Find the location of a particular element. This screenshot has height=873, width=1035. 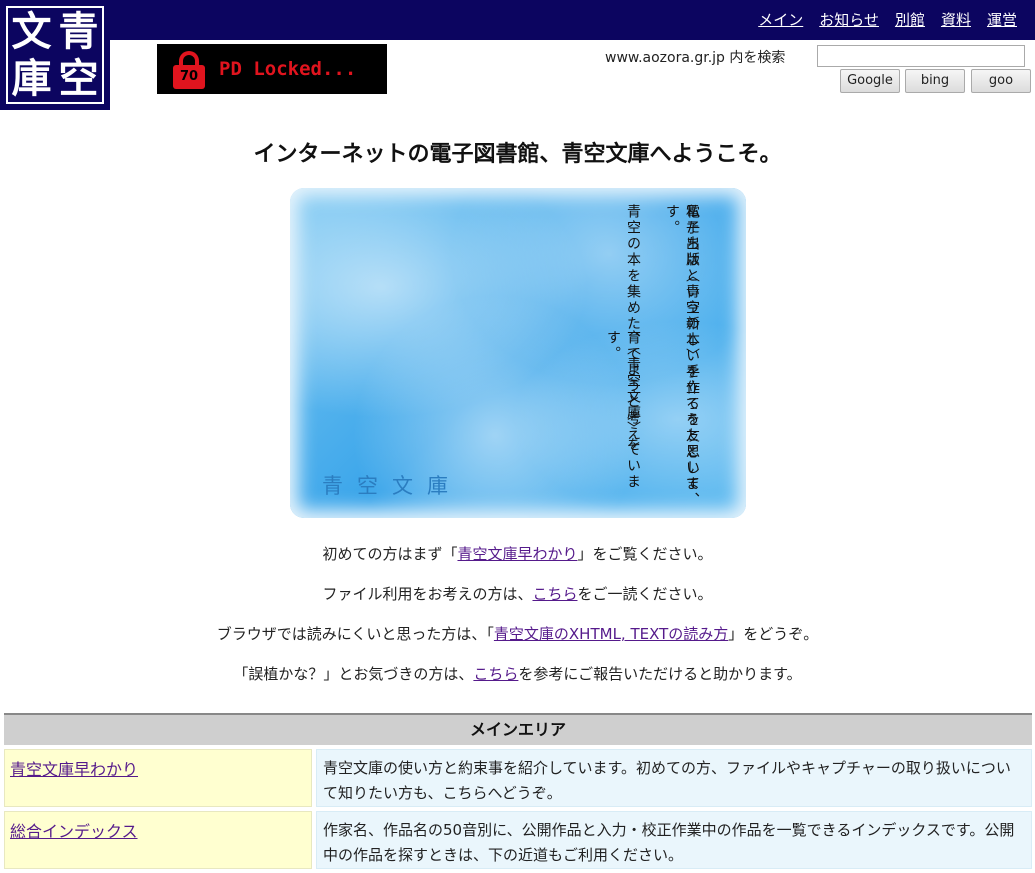

error-report-link: こちら is located at coordinates (495, 674).